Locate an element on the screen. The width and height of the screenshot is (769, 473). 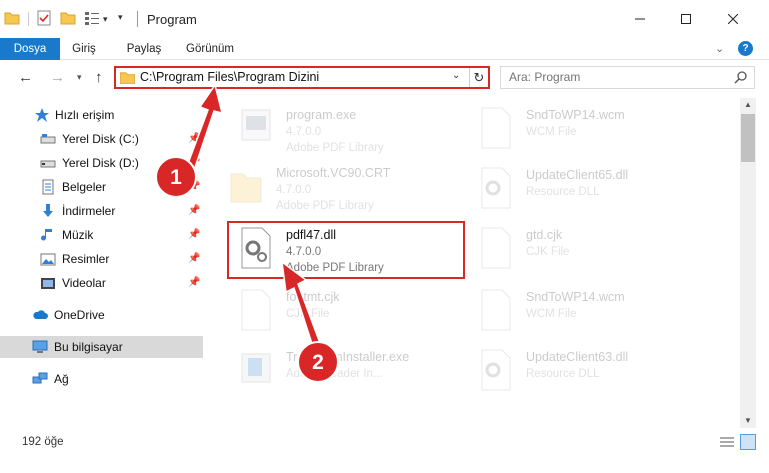
search-box is located at coordinates (627, 77).